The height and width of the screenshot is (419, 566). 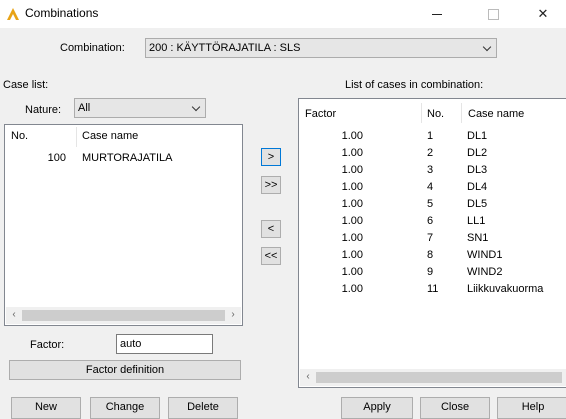 I want to click on cell-no: 3, so click(x=430, y=170).